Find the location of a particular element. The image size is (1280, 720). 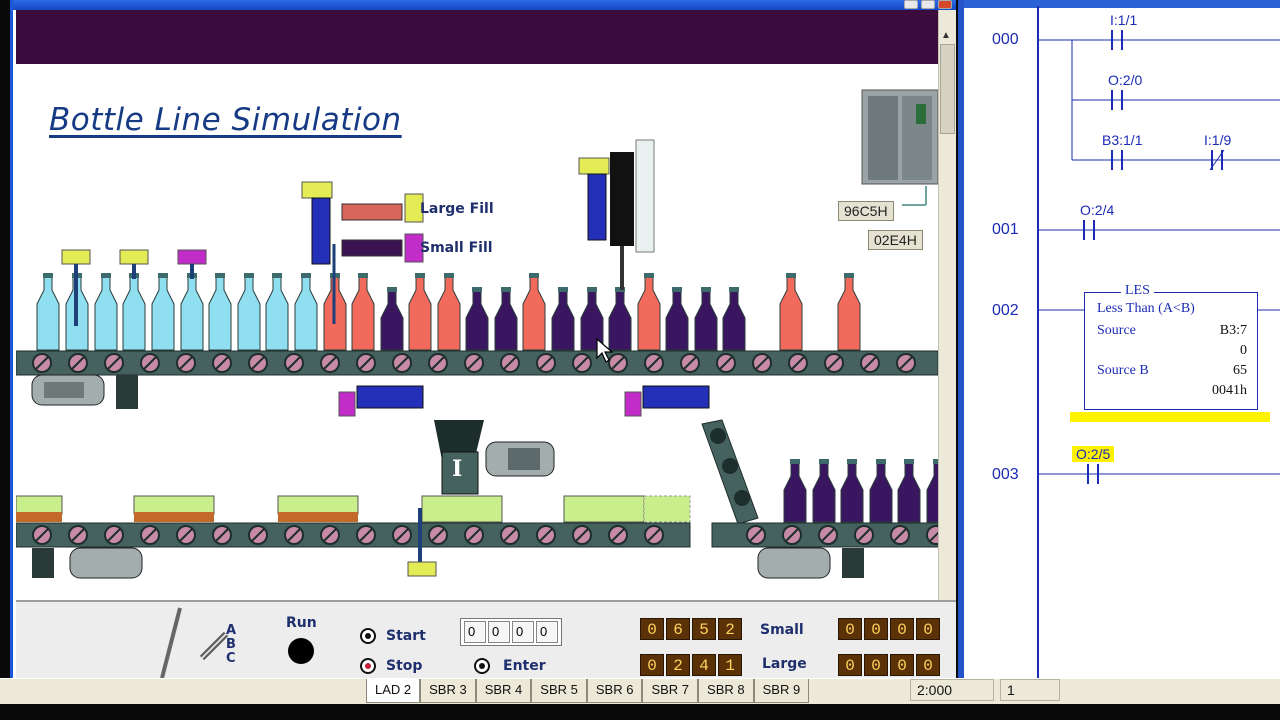

thumbwheel-input: 0 0 0 0 is located at coordinates (511, 632).